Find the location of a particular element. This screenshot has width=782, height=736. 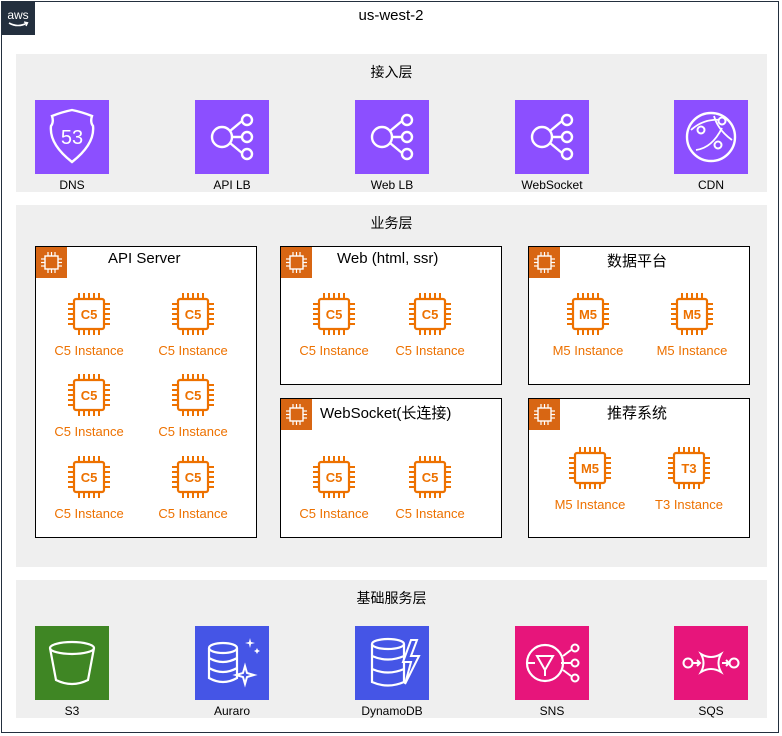

group-title: API Server is located at coordinates (144, 258).